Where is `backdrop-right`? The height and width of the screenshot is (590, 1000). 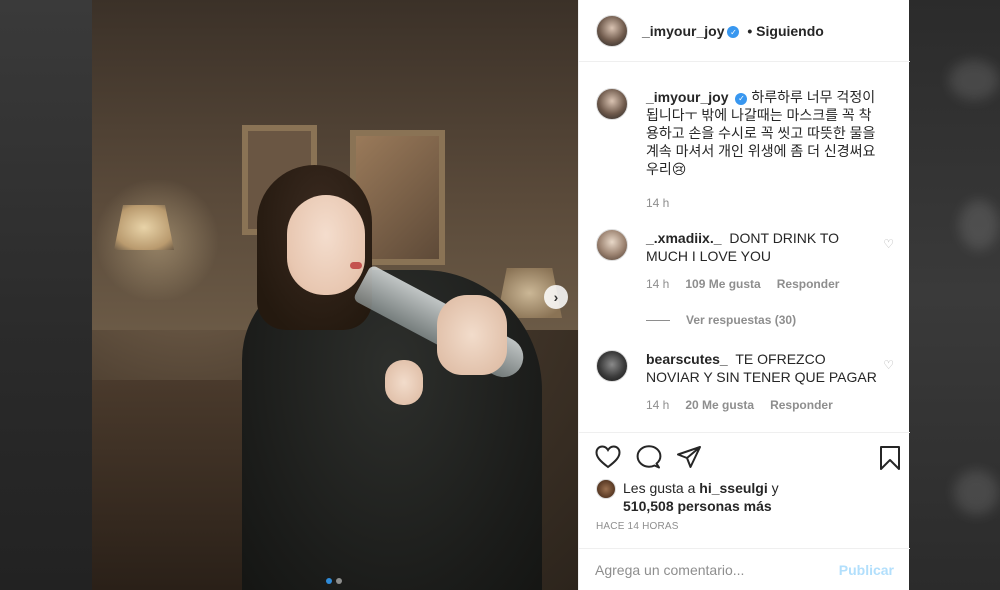
backdrop-right is located at coordinates (954, 295).